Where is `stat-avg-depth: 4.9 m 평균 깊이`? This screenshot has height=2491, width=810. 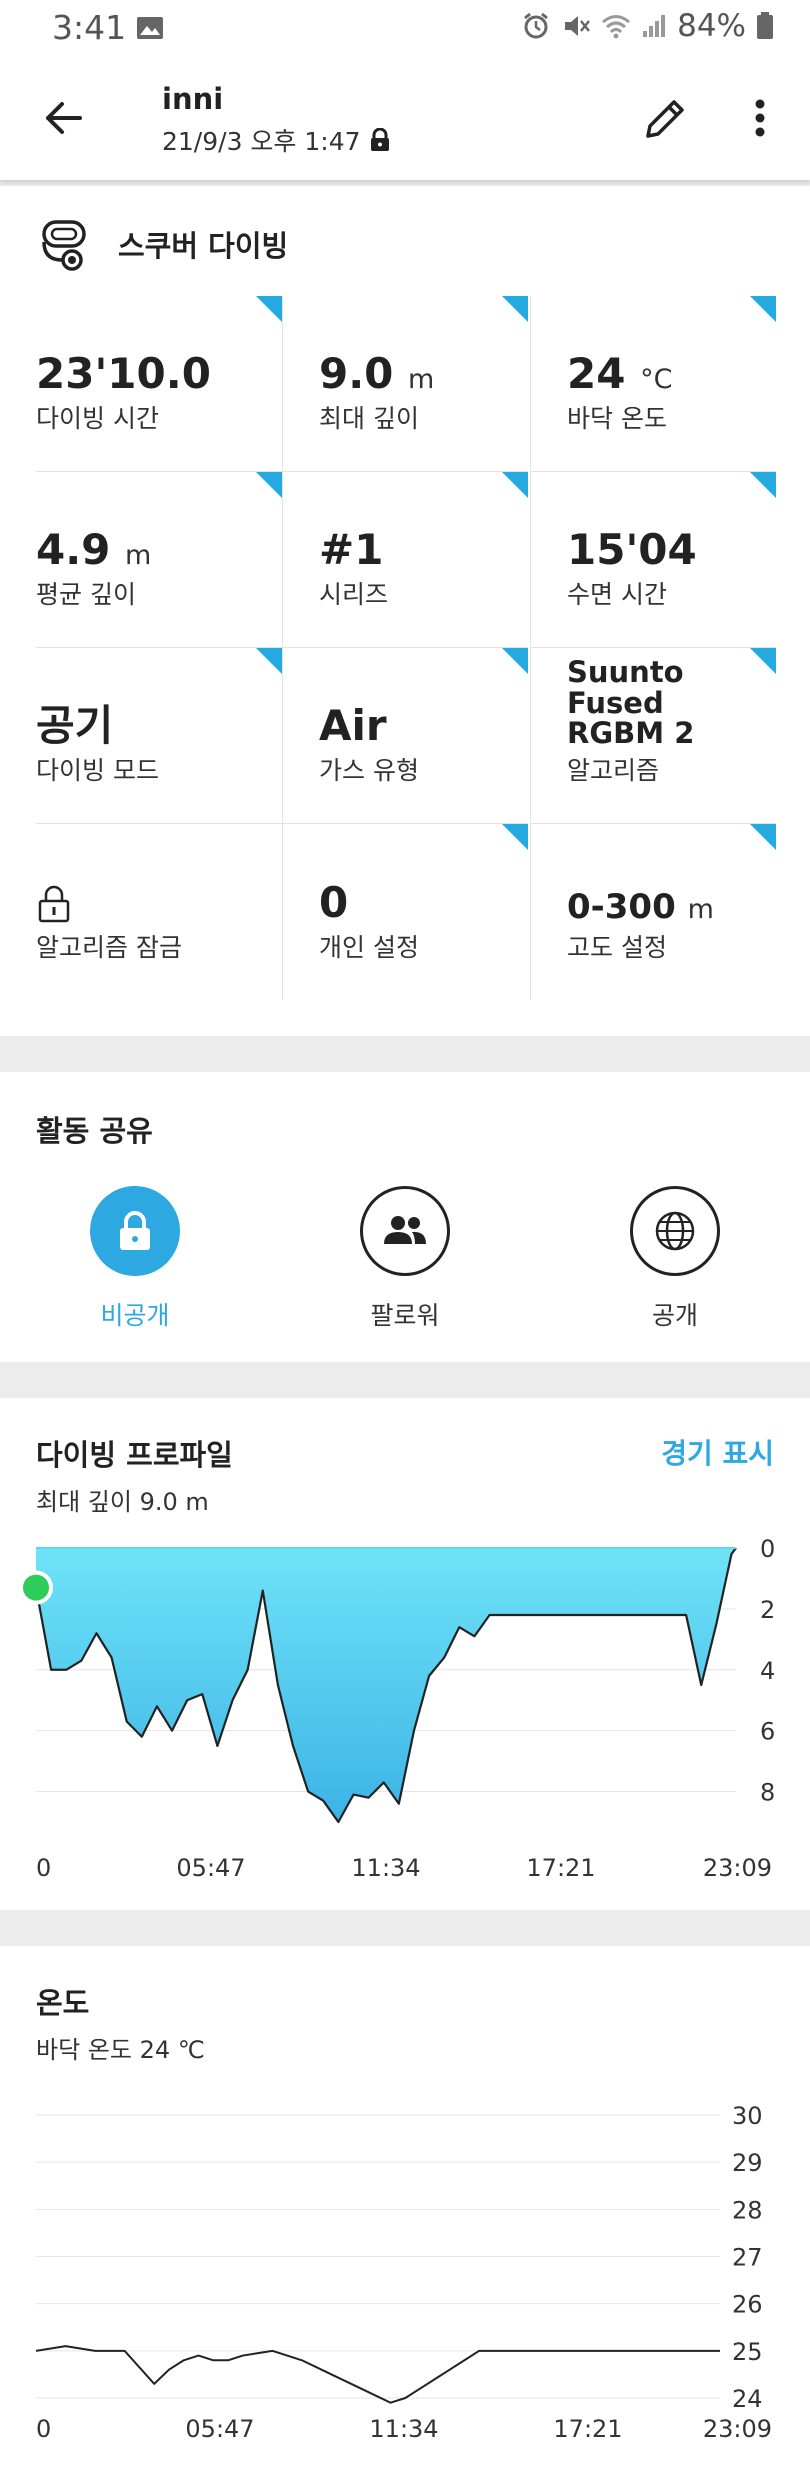 stat-avg-depth: 4.9 m 평균 깊이 is located at coordinates (159, 560).